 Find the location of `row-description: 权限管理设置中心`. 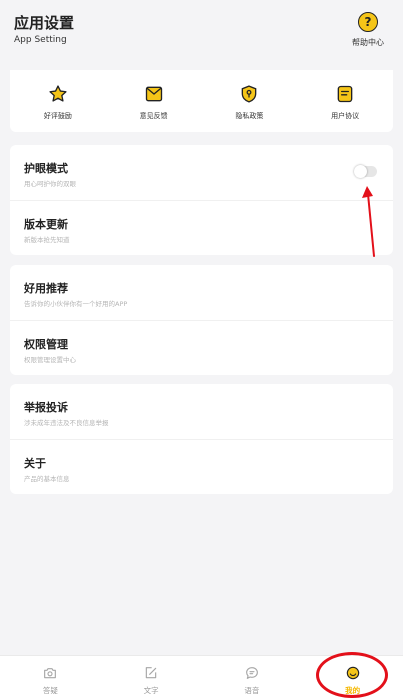

row-description: 权限管理设置中心 is located at coordinates (50, 360).